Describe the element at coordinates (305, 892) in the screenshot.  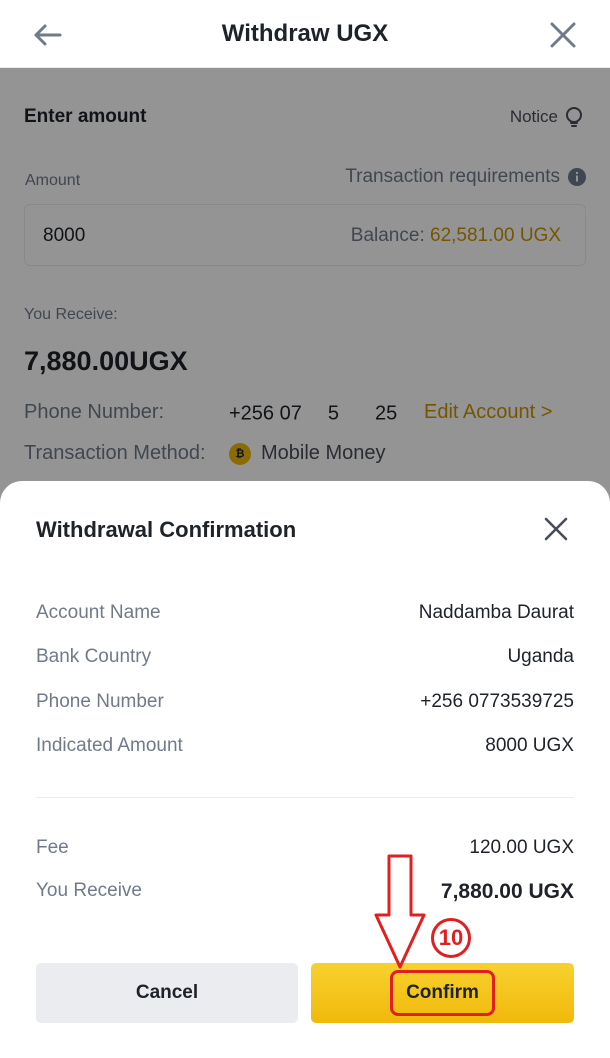
I see `you-receive-row: You Receive 7,880.00 UGX` at that location.